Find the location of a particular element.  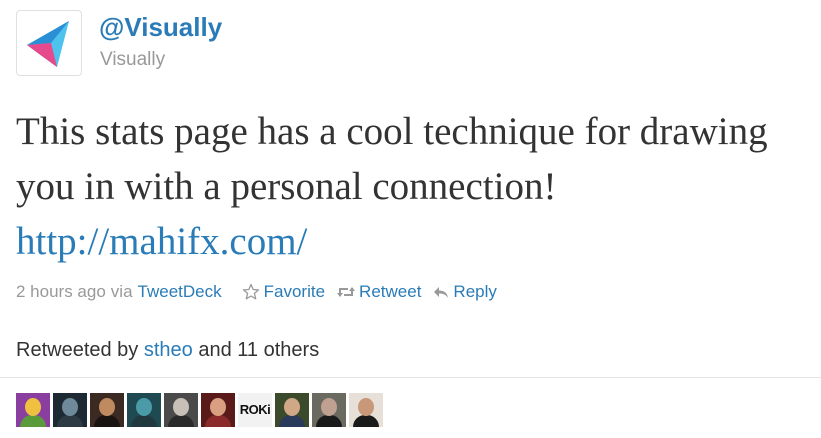

author-avatar is located at coordinates (49, 43).